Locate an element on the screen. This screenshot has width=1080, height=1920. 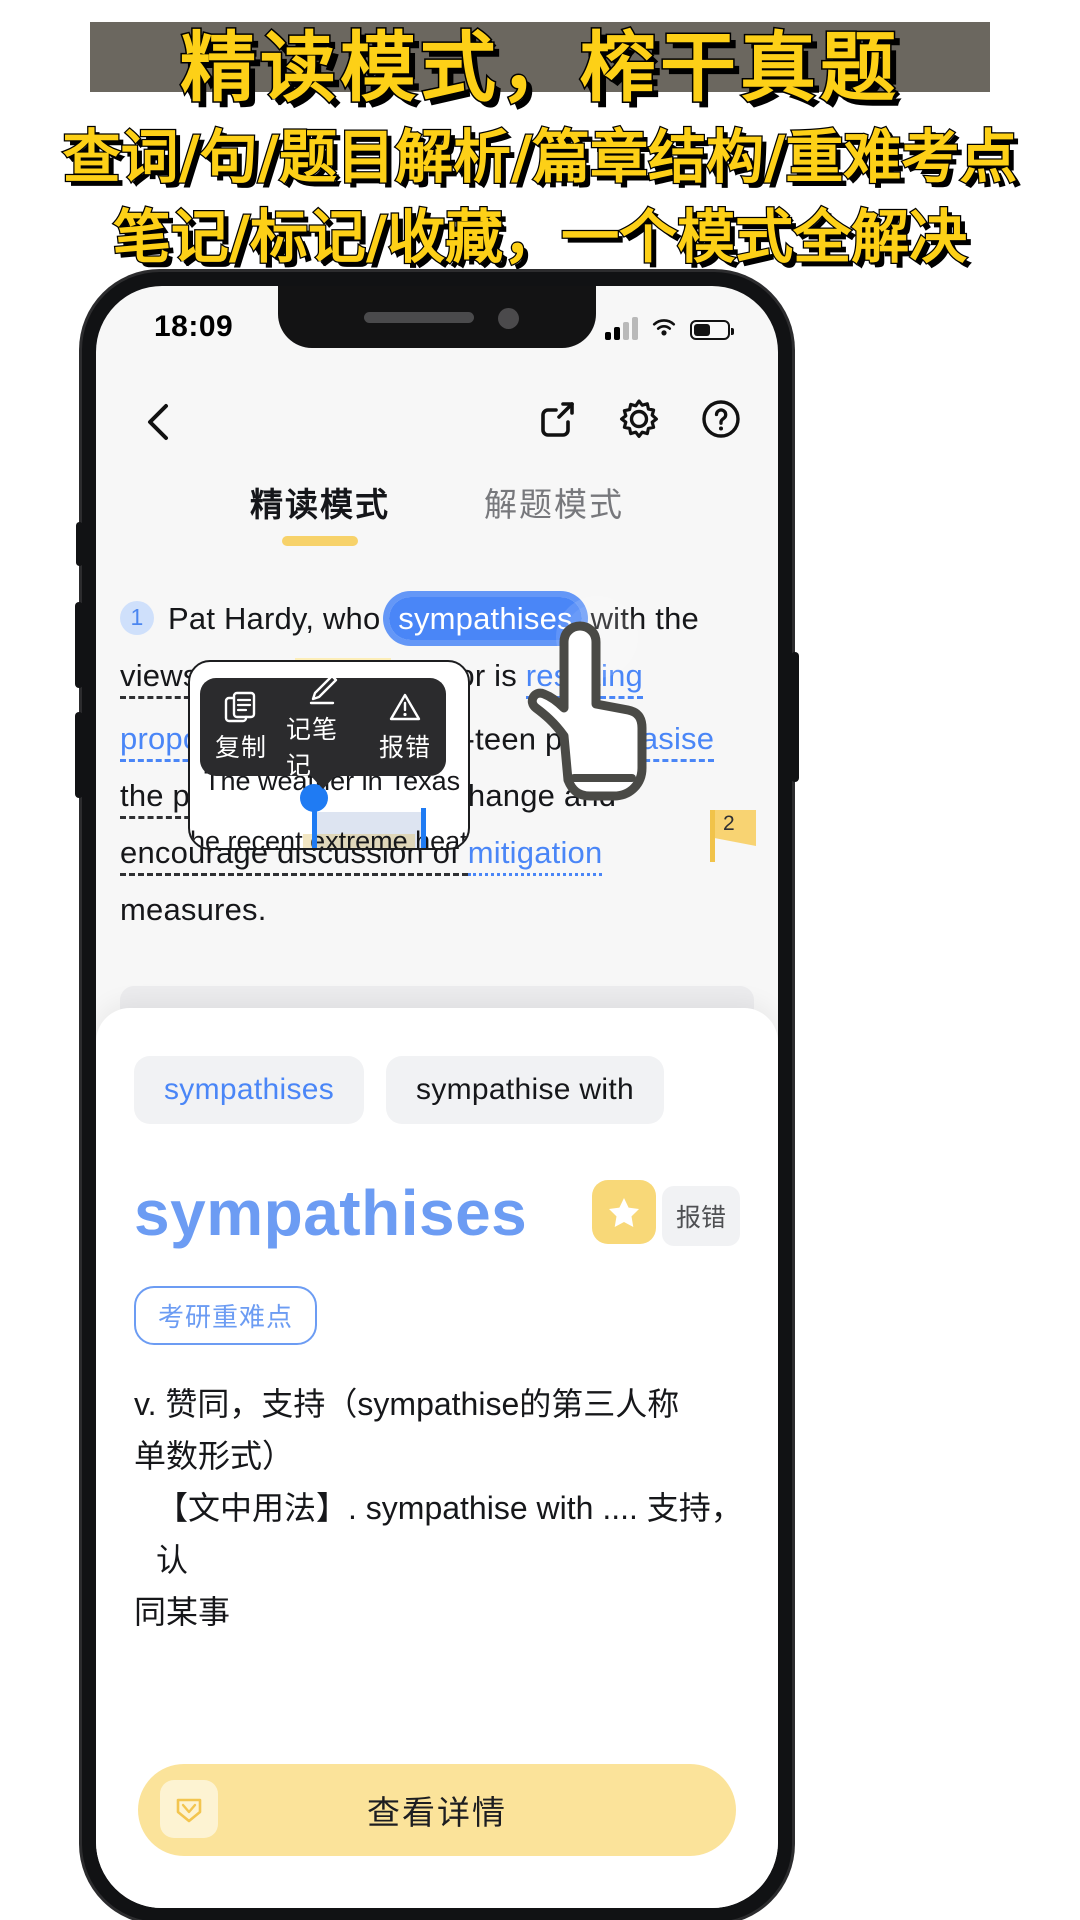
star-filled-icon is located at coordinates (624, 1212).